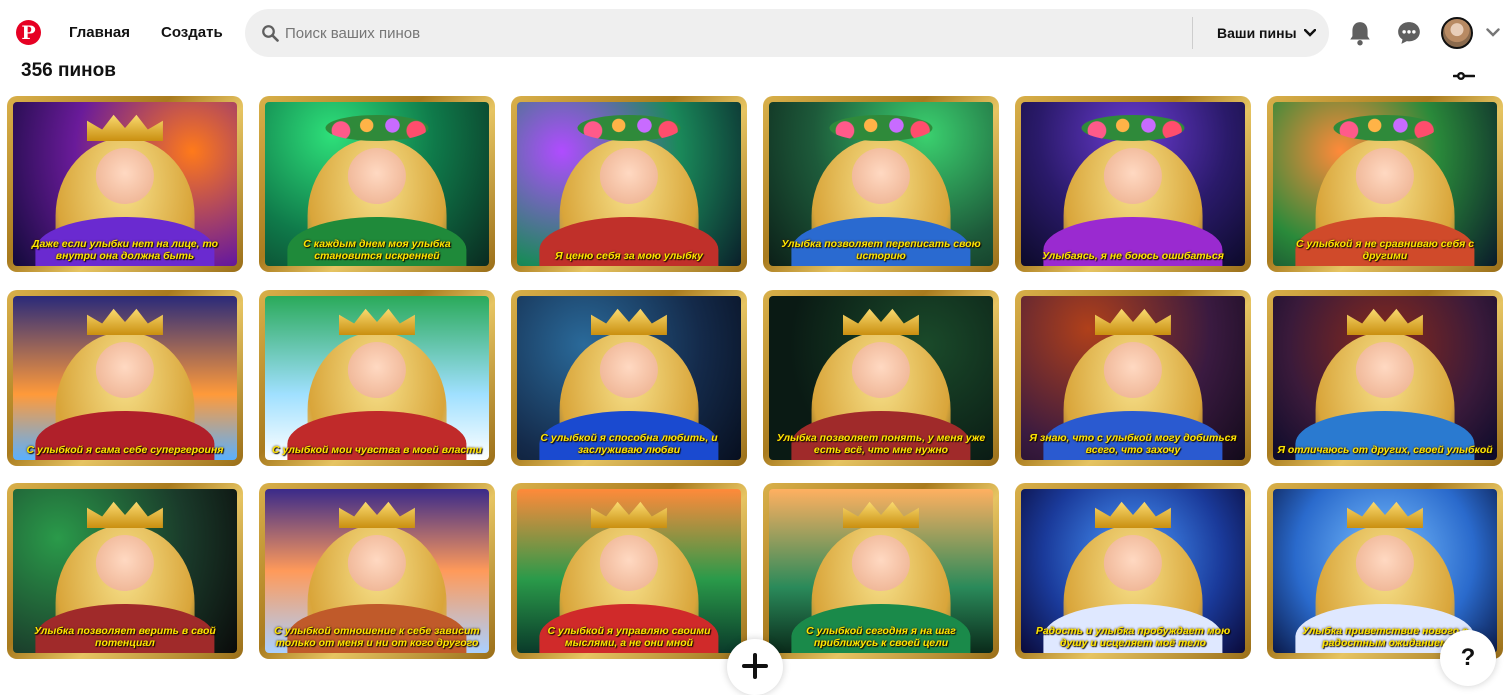  I want to click on search-scope-label: Ваши пины, so click(1257, 33).